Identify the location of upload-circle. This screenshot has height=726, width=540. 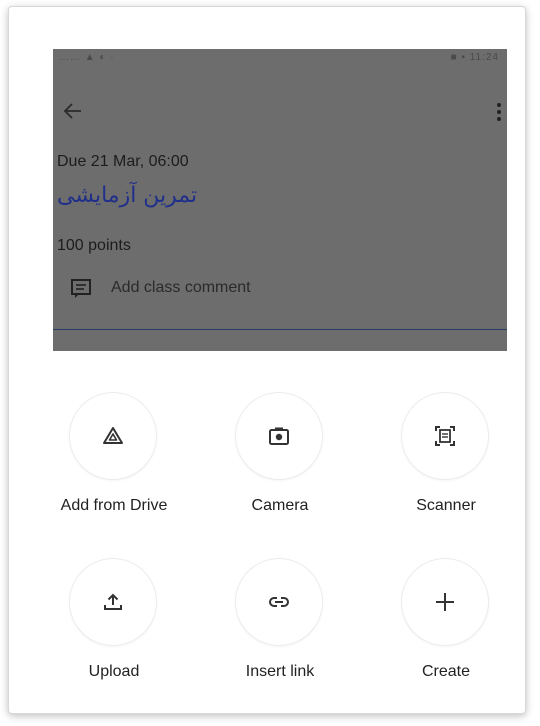
(113, 602).